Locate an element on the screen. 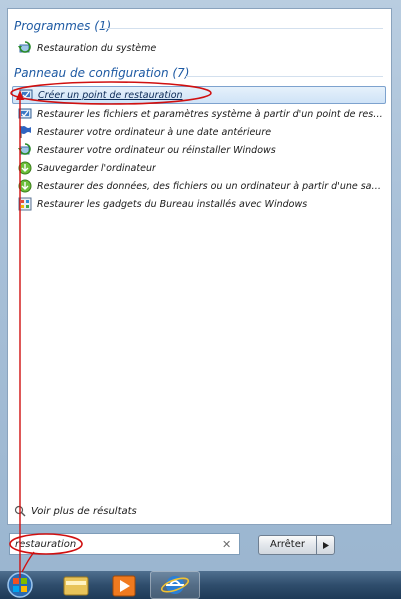  programs-group-header: Programmes (1) is located at coordinates (63, 26).